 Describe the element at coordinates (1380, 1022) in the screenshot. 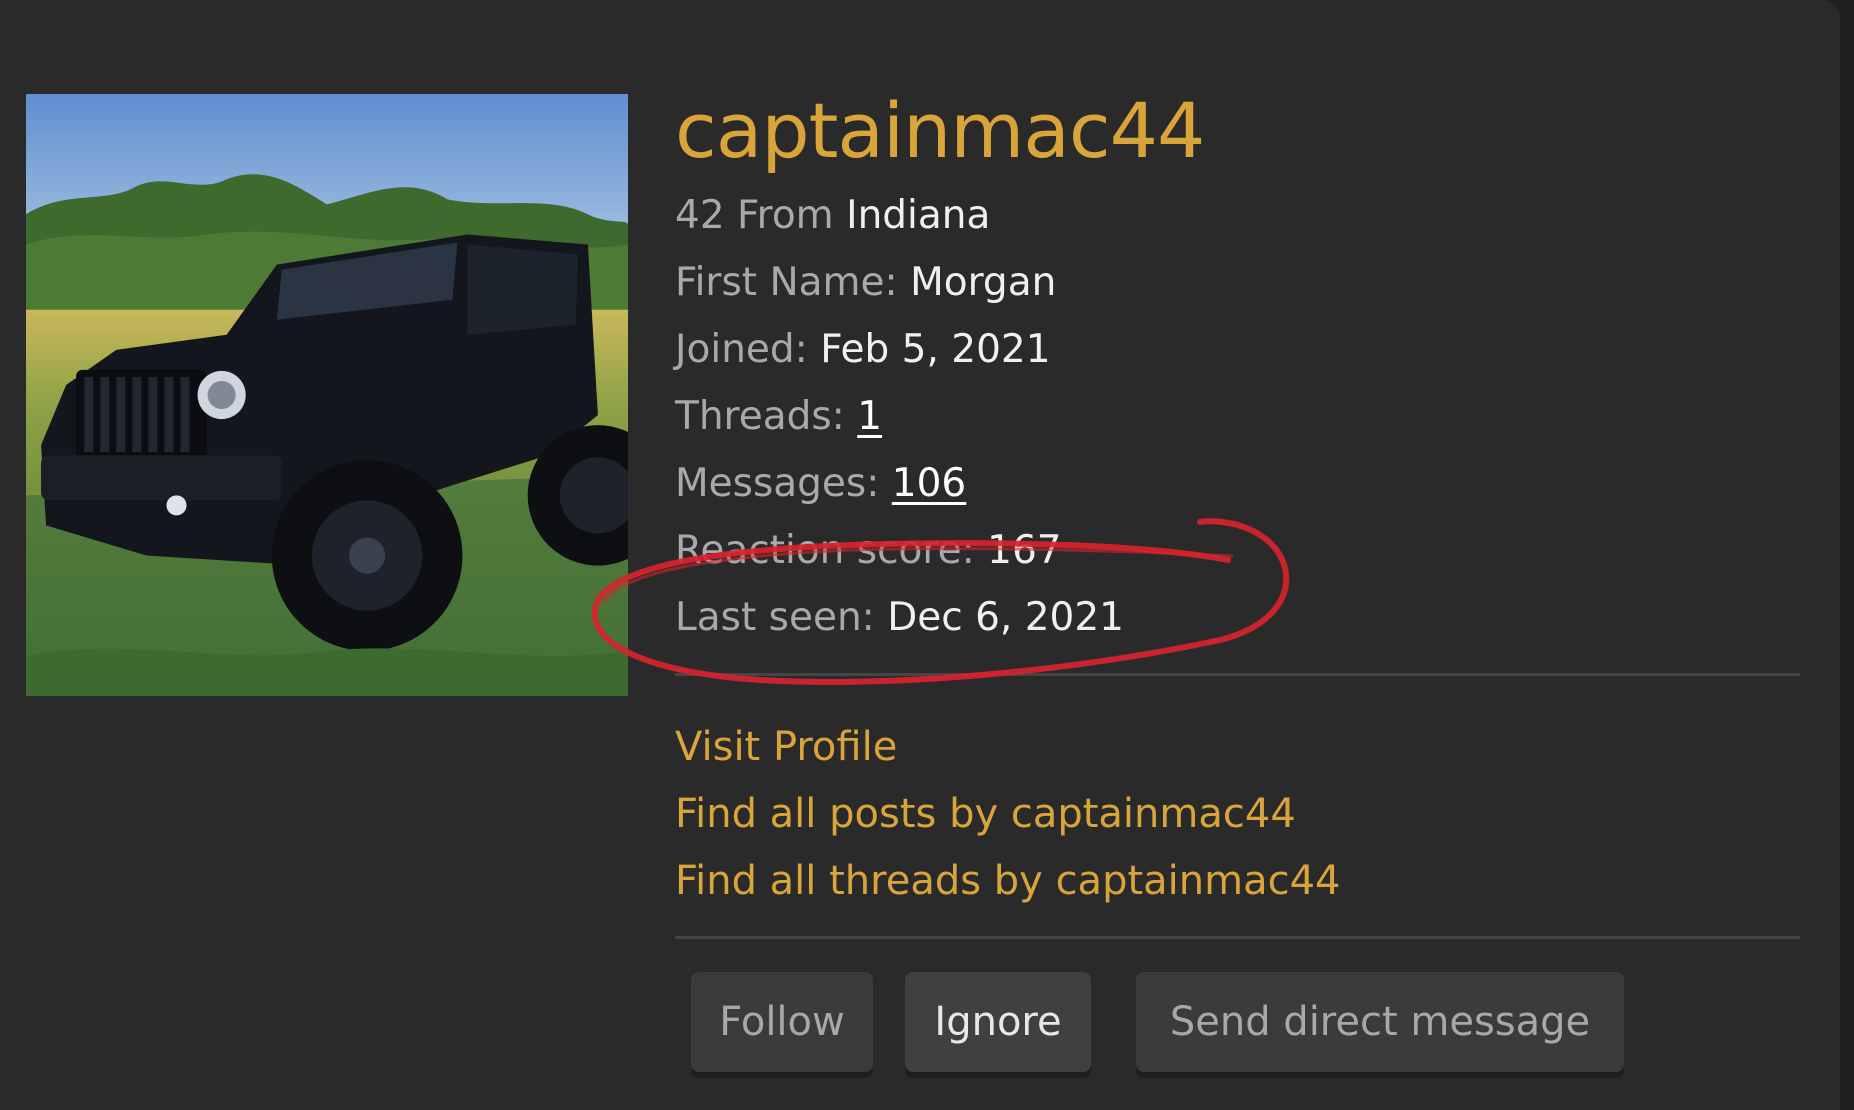

I see `send-direct-message-button: Send direct message` at that location.